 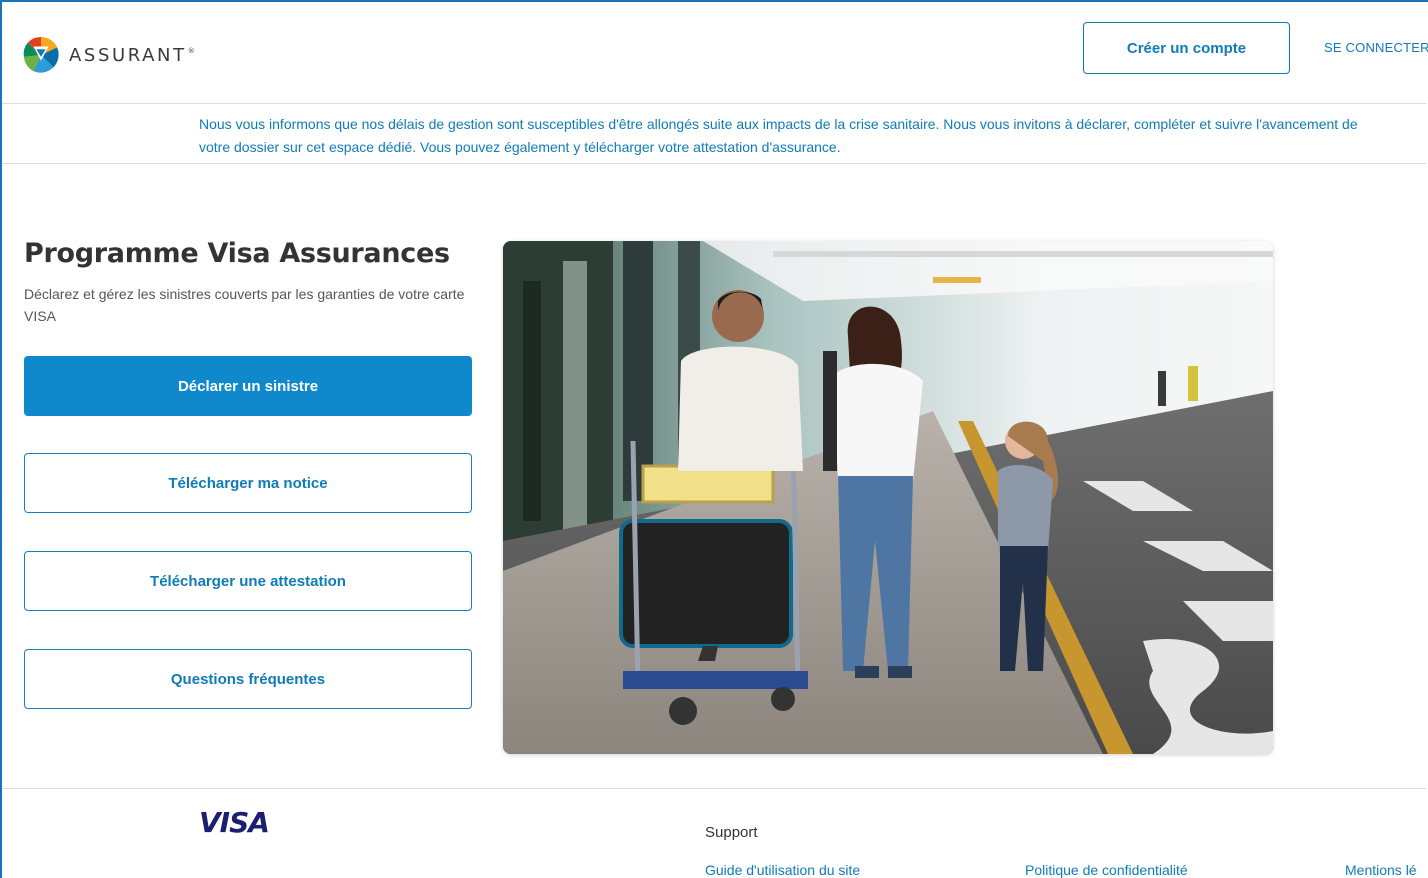 I want to click on login-link: SE CONNECTER, so click(x=1376, y=47).